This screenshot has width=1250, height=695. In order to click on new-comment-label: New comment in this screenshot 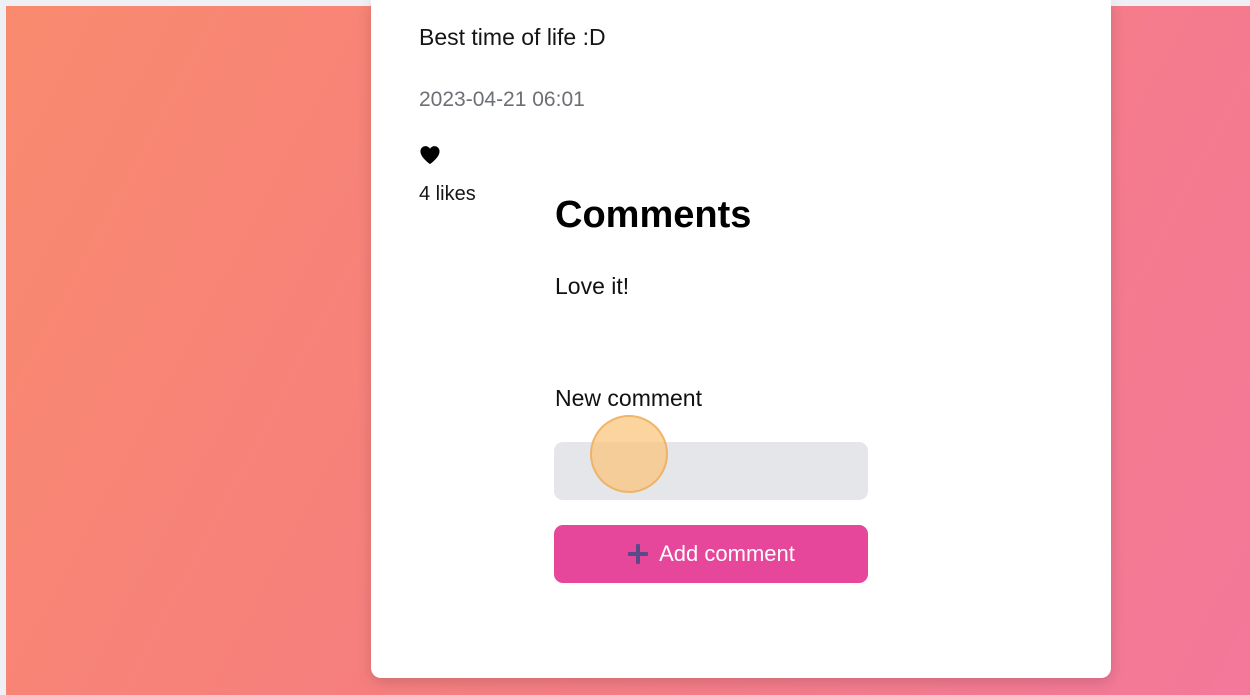, I will do `click(628, 398)`.